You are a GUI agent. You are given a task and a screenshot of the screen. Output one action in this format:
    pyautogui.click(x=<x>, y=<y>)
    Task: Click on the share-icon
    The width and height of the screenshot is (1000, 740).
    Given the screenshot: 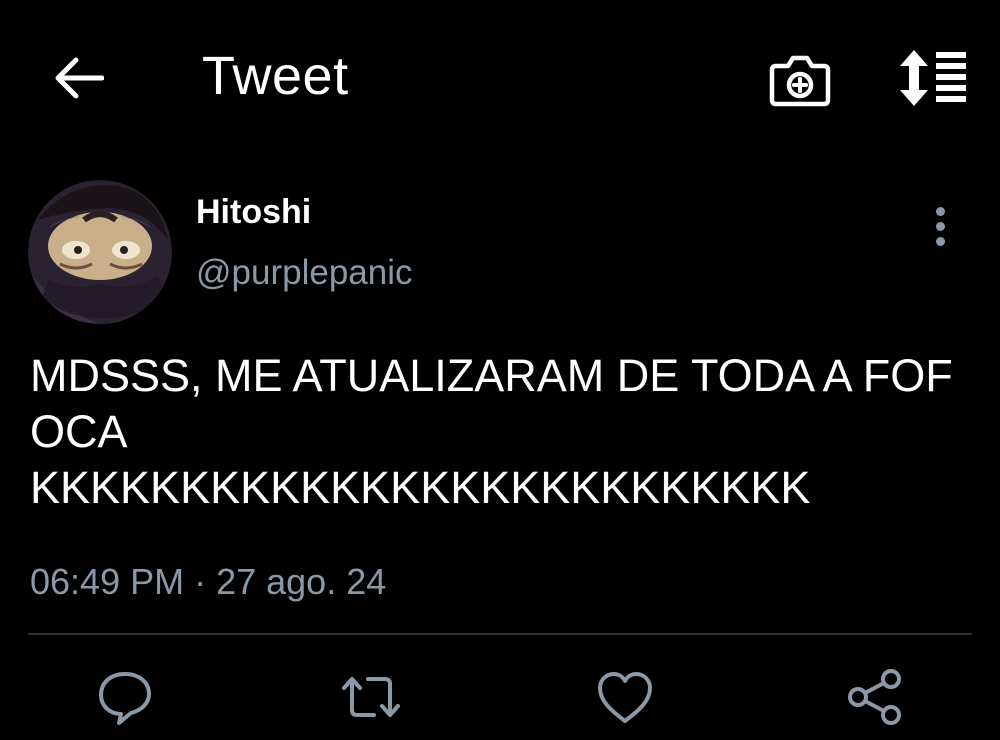 What is the action you would take?
    pyautogui.click(x=875, y=697)
    